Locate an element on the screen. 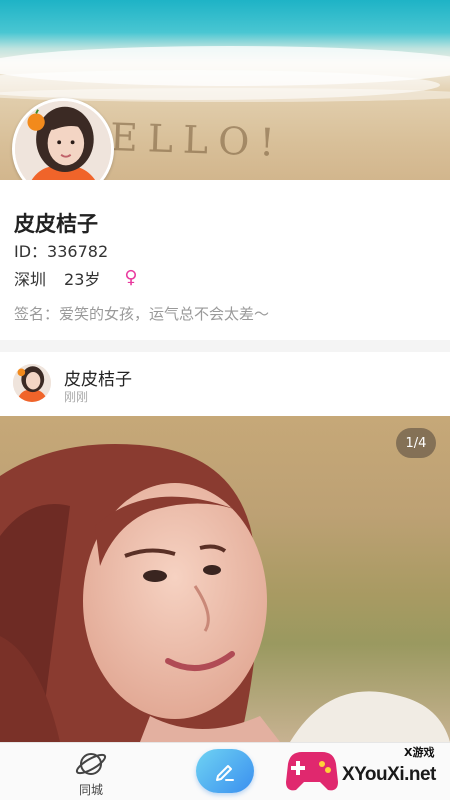  tab-city: 同城 is located at coordinates (91, 774).